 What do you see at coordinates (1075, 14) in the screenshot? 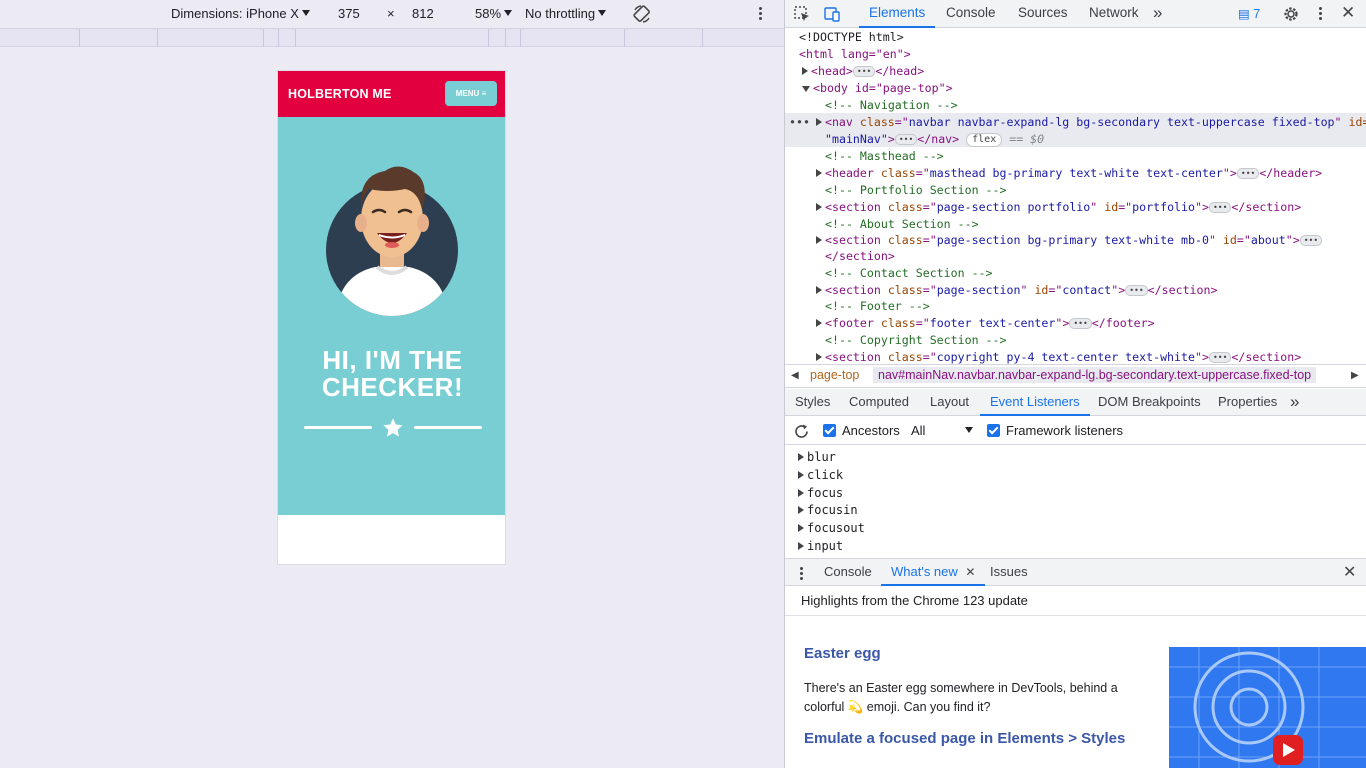
I see `devtools-main-tabs: Elements Console Sources Network » ▤ 7 ✕` at bounding box center [1075, 14].